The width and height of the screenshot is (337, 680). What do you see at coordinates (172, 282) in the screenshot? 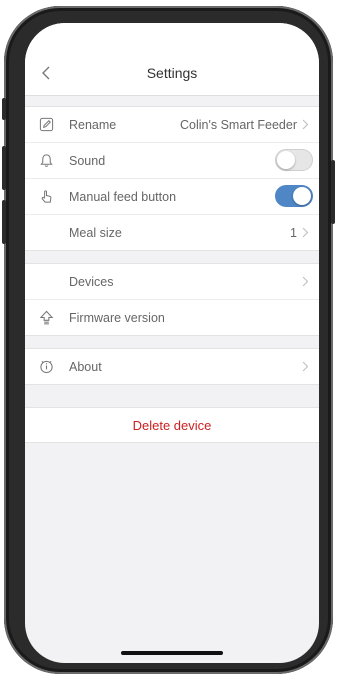
I see `devices-row: Devices` at bounding box center [172, 282].